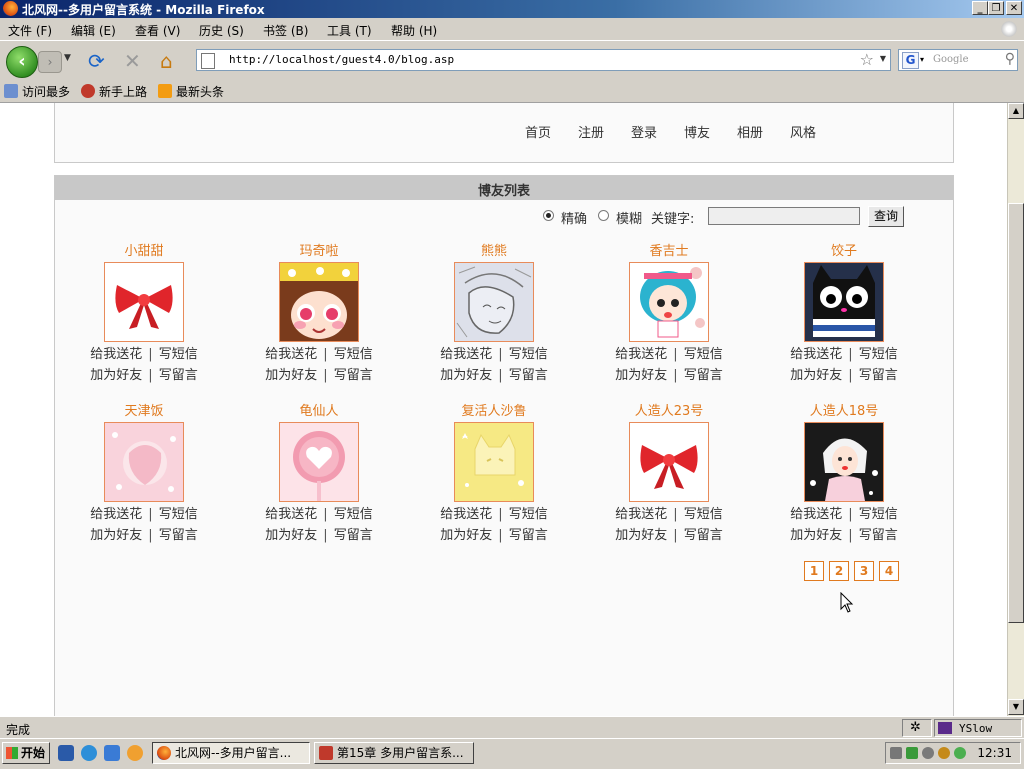 The width and height of the screenshot is (1024, 769). Describe the element at coordinates (951, 59) in the screenshot. I see `search-input: Google` at that location.